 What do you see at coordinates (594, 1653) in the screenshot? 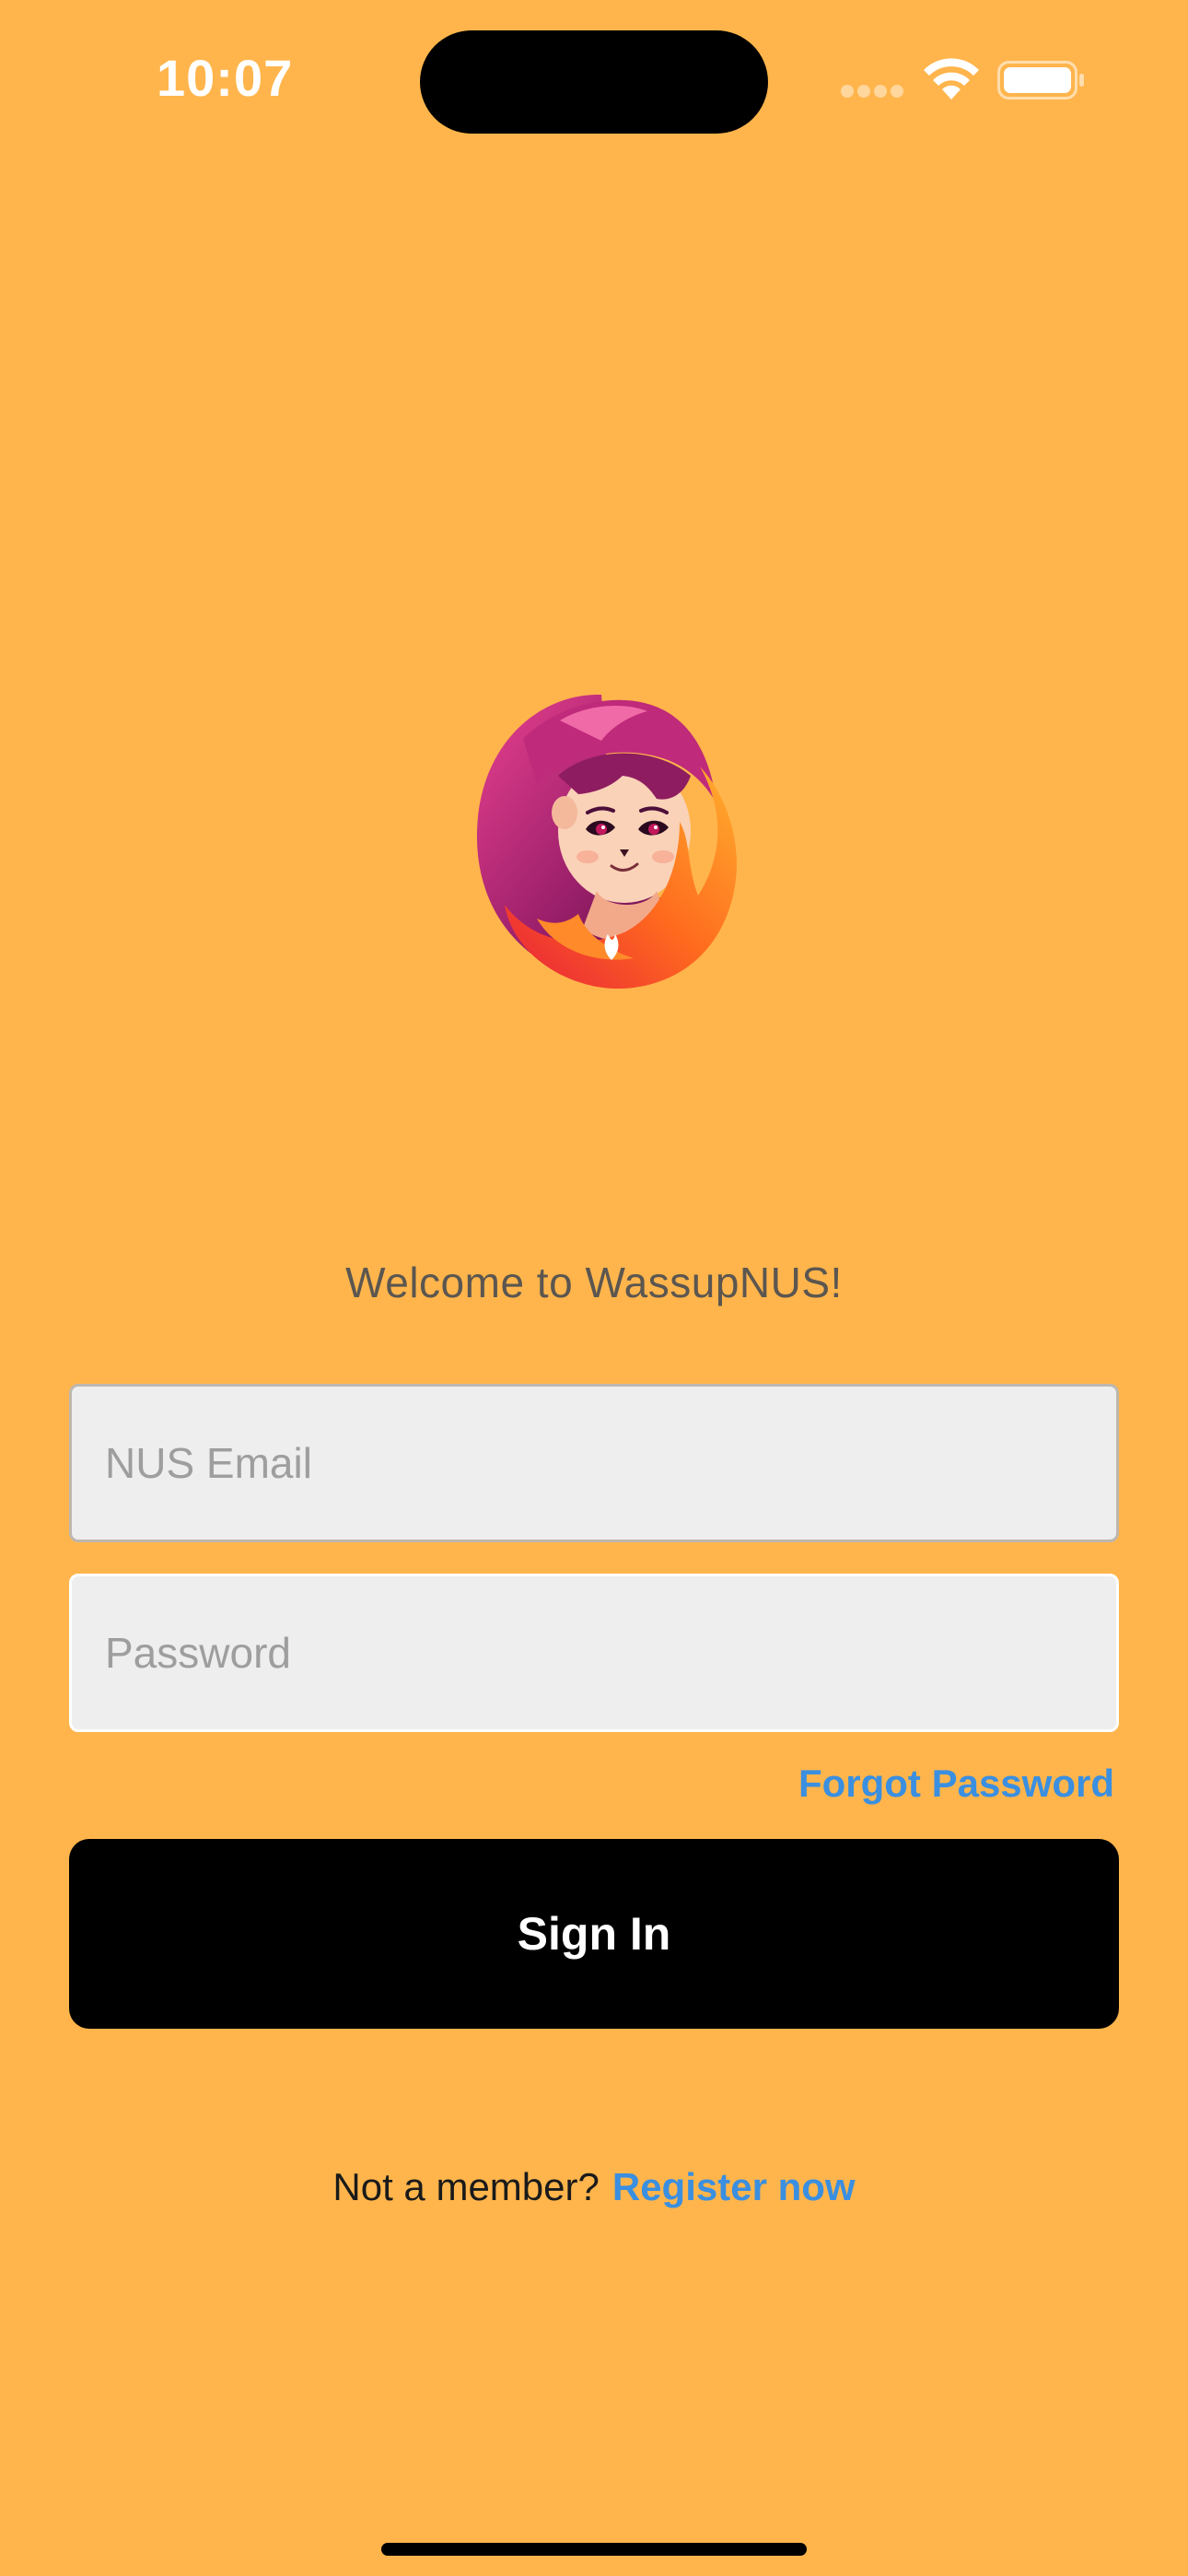
I see `password-input` at bounding box center [594, 1653].